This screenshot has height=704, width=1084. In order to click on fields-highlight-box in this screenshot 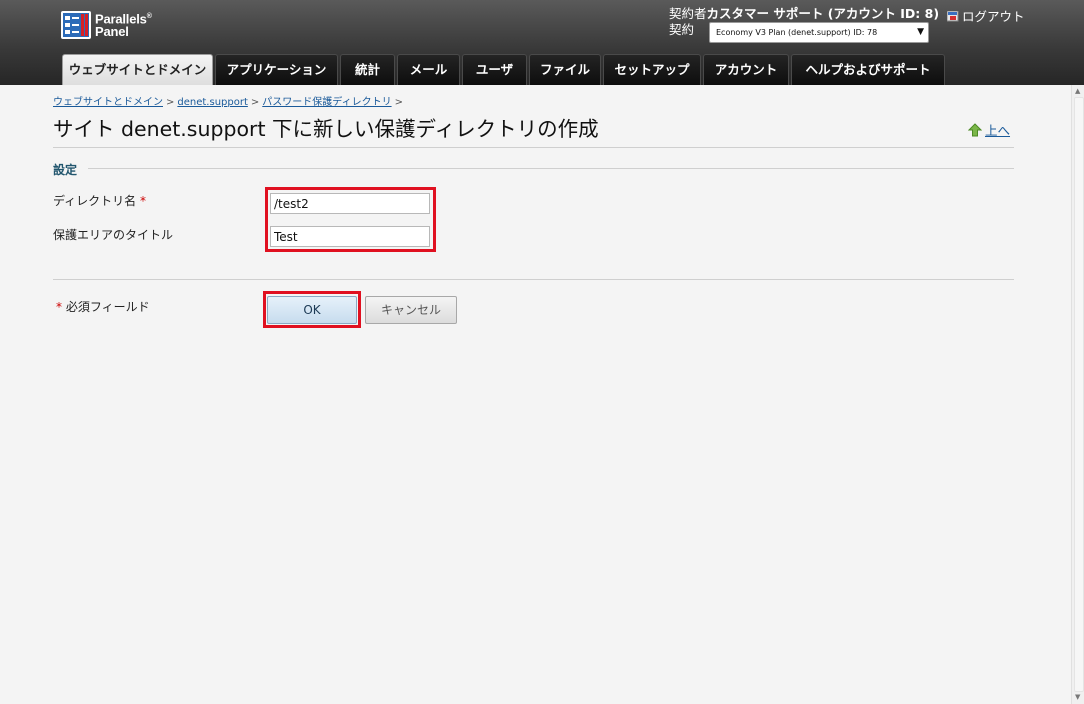, I will do `click(350, 219)`.